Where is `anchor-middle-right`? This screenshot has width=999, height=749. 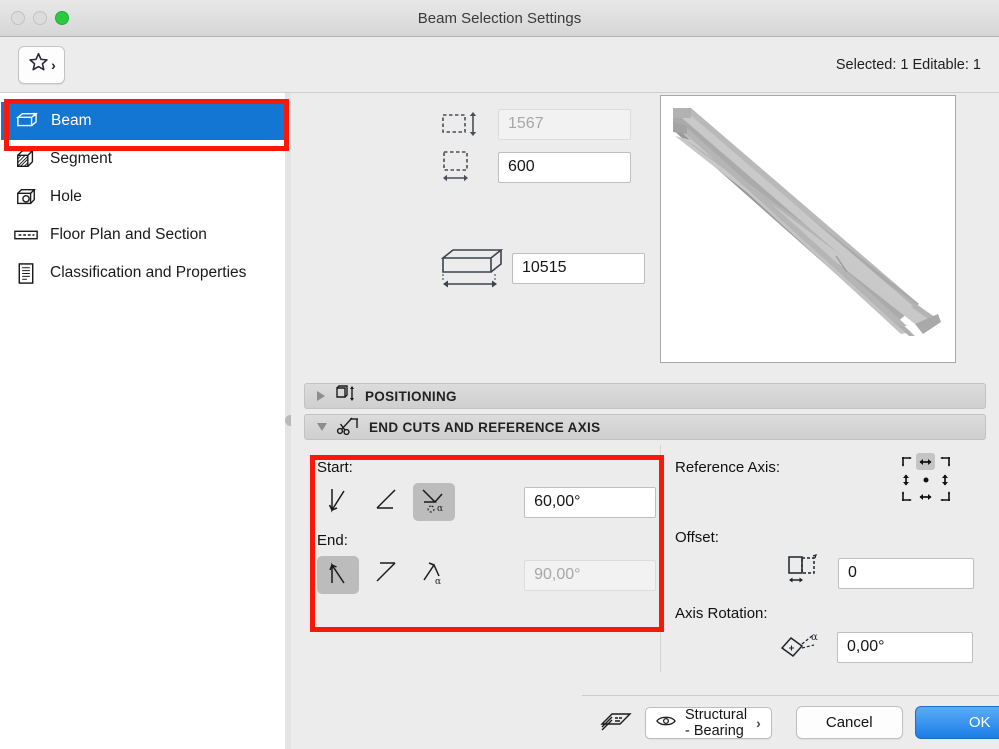
anchor-middle-right is located at coordinates (945, 479).